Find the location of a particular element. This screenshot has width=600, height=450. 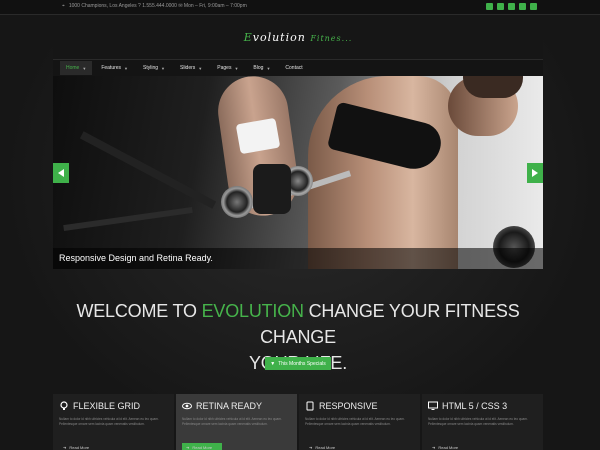

nav-item-home: Home ▼ is located at coordinates (76, 68).